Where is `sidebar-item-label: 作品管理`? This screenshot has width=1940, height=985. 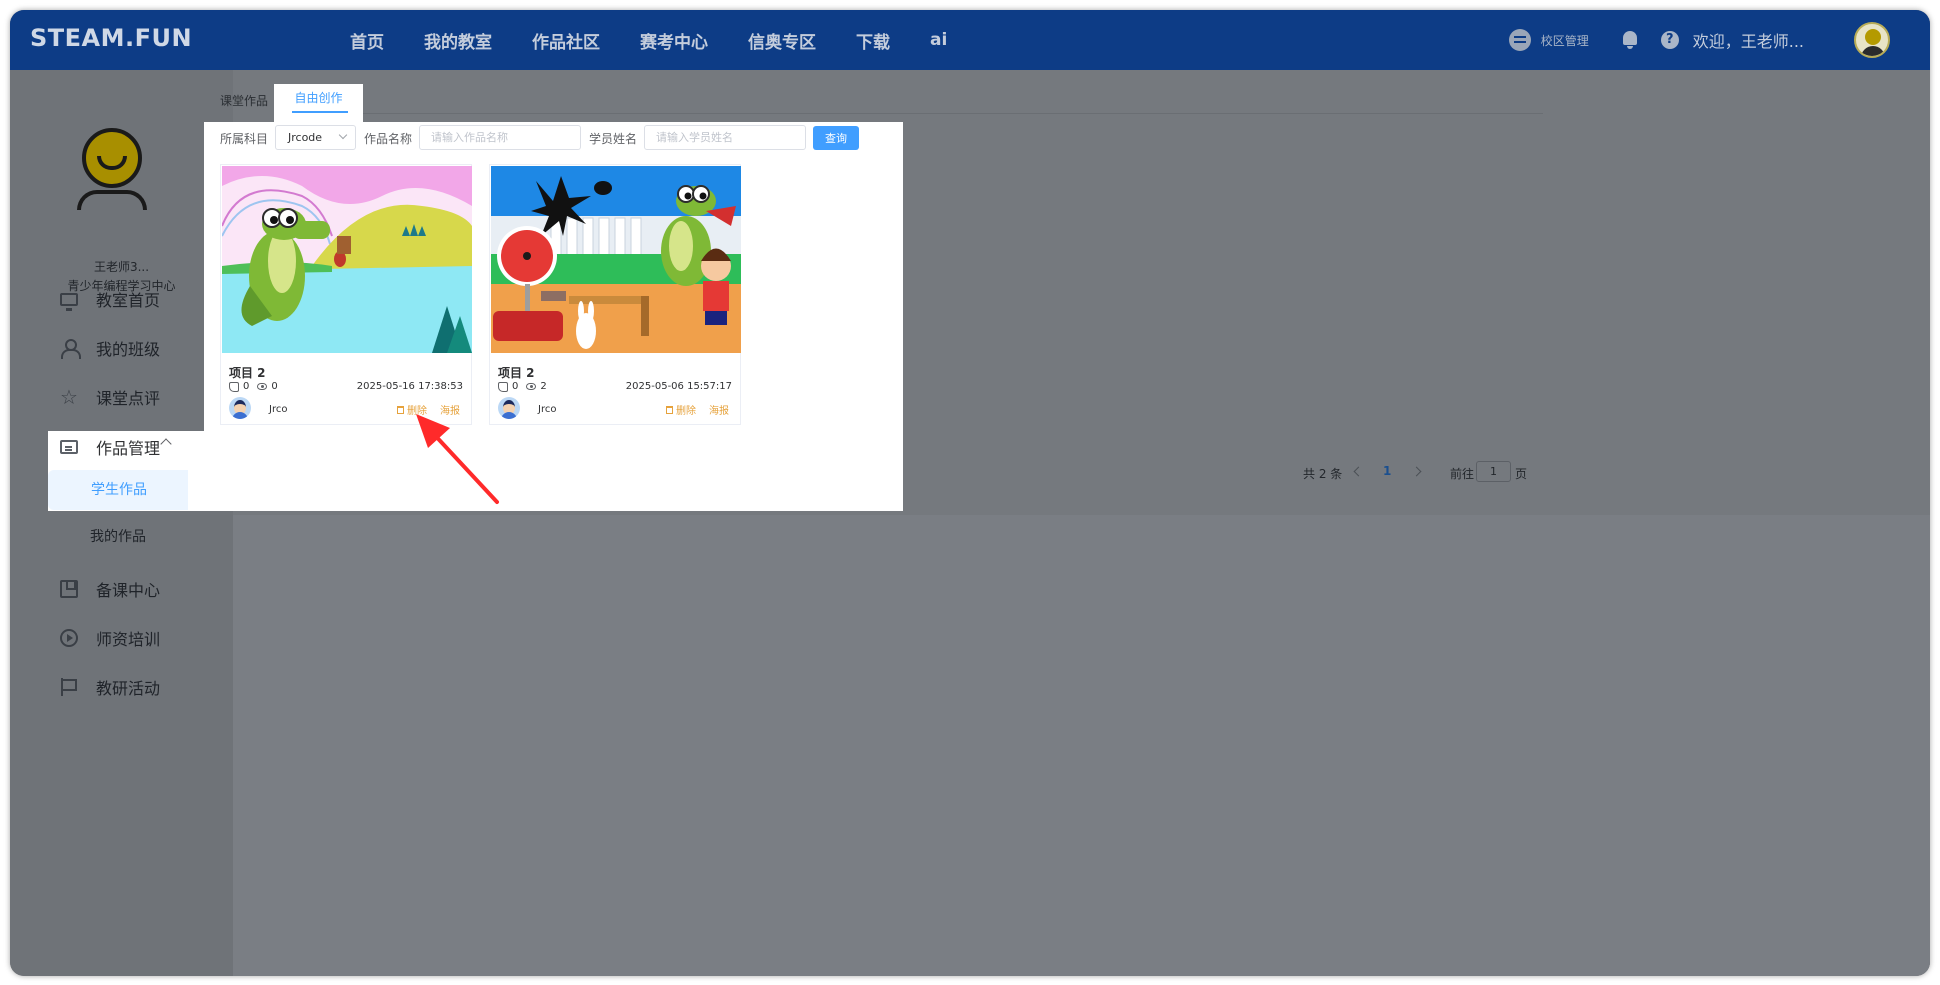
sidebar-item-label: 作品管理 is located at coordinates (128, 448).